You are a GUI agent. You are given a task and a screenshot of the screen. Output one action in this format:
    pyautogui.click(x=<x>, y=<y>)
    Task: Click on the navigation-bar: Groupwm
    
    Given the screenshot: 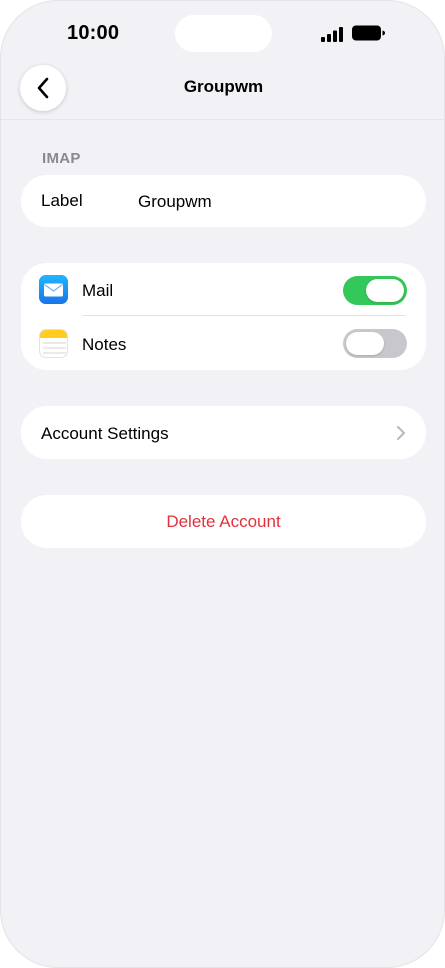 What is the action you would take?
    pyautogui.click(x=222, y=90)
    